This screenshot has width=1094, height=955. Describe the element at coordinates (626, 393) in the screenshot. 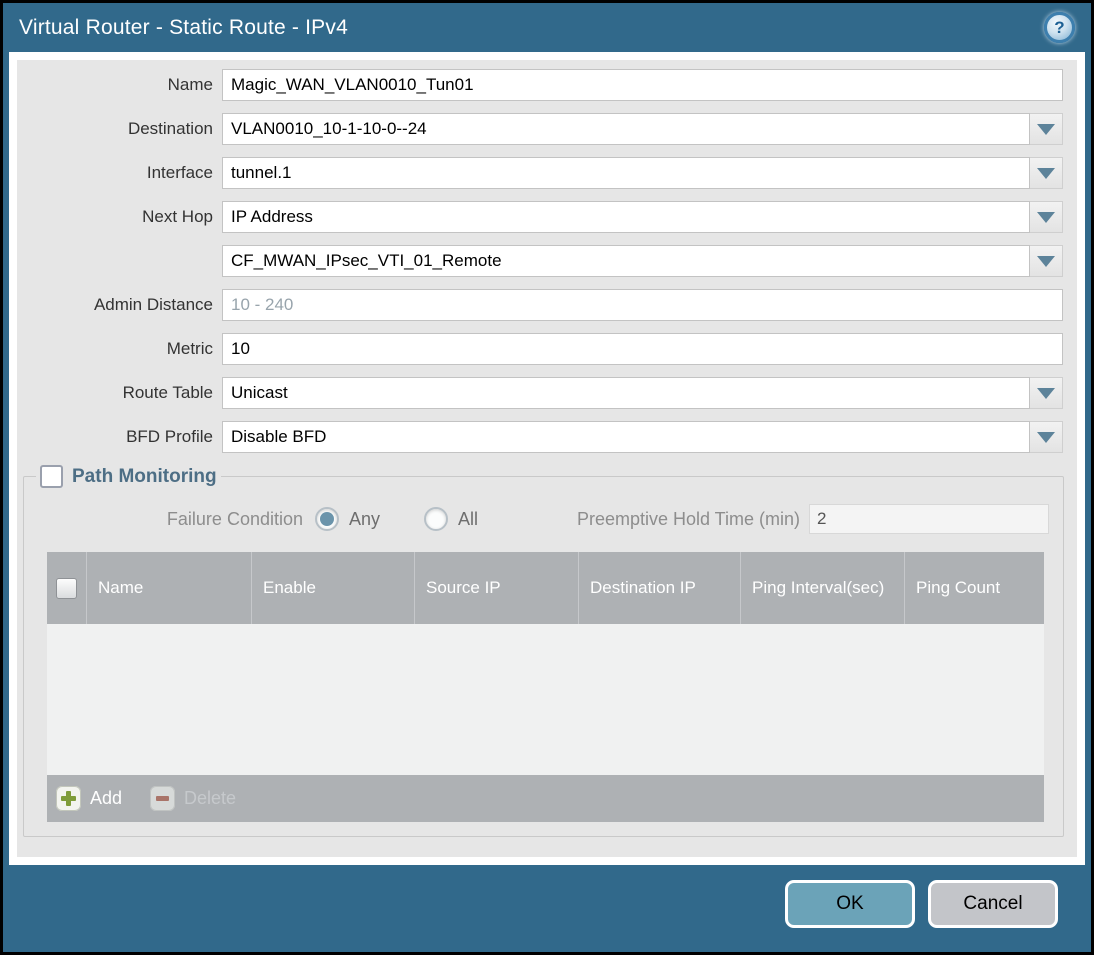

I see `route-table-input` at that location.